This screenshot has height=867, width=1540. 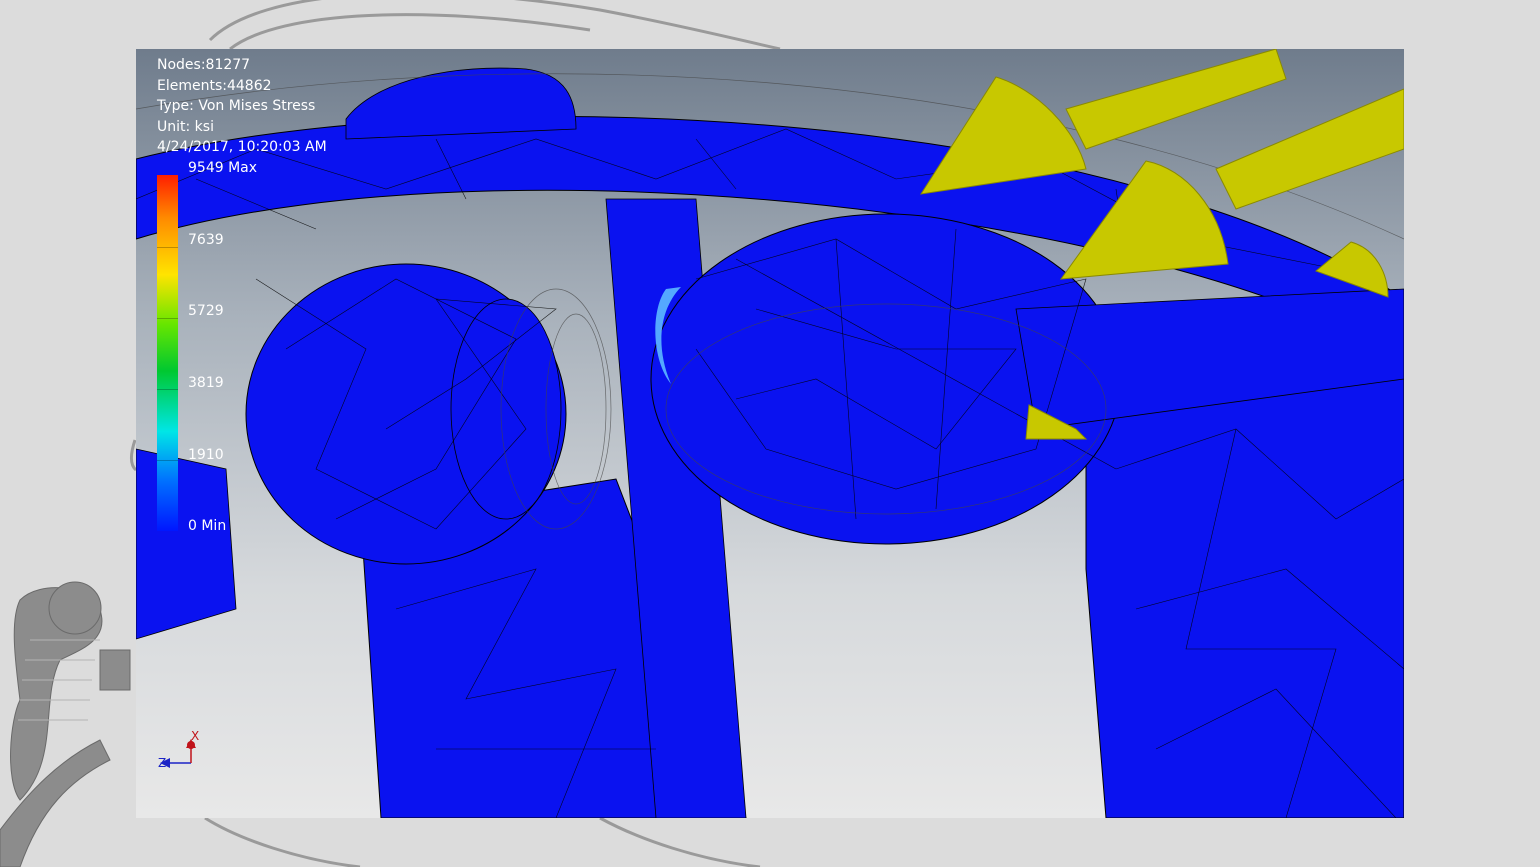 What do you see at coordinates (206, 240) in the screenshot?
I see `legend-tick-label: 7639` at bounding box center [206, 240].